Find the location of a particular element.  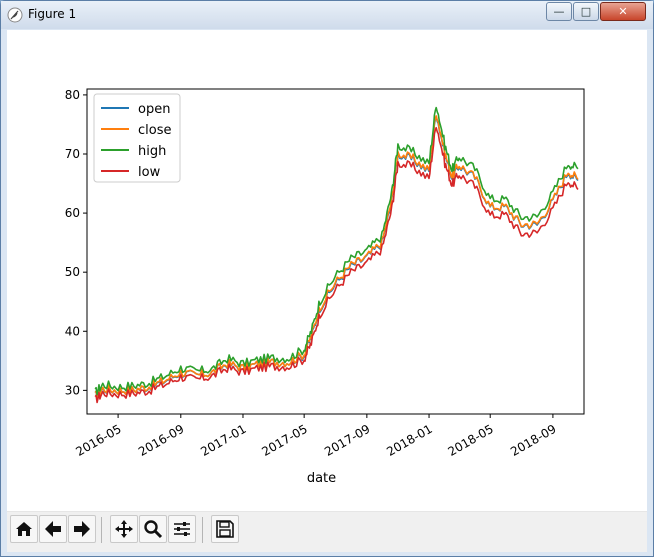

legend-label-open: open is located at coordinates (154, 109).